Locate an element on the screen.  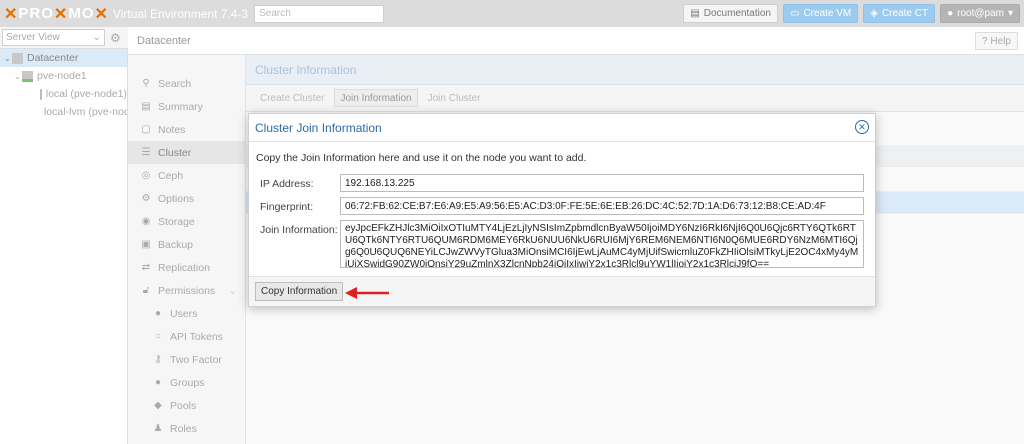
copy-information-button: Copy Information is located at coordinates (299, 291).